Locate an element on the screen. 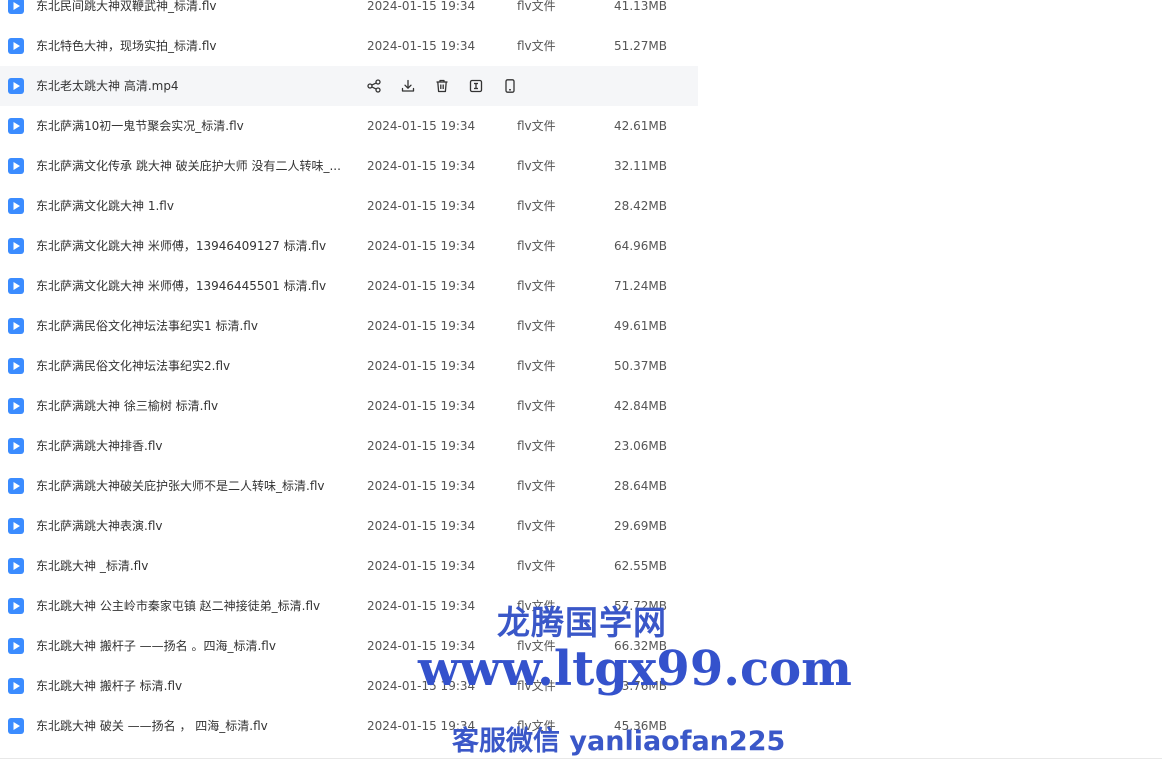 Image resolution: width=1162 pixels, height=765 pixels. file-name: 东北跳大神 搬杆子 ——扬名 。四海_标清.flv is located at coordinates (191, 646).